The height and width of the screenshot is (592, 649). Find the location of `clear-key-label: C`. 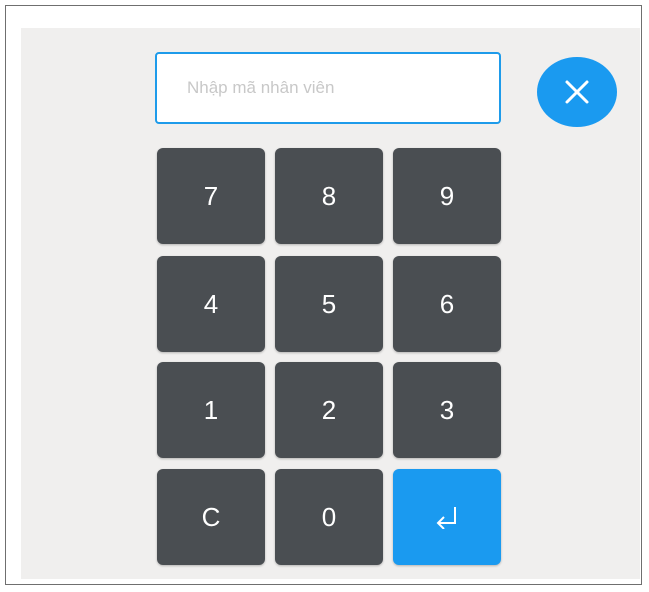

clear-key-label: C is located at coordinates (211, 516).